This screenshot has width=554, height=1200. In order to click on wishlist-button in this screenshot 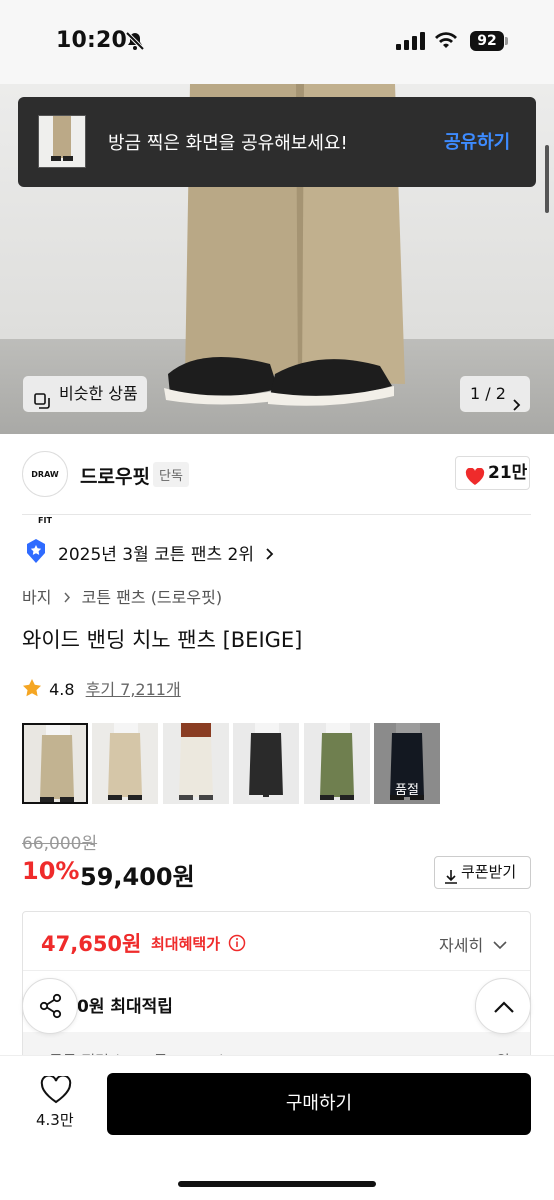, I will do `click(56, 1091)`.